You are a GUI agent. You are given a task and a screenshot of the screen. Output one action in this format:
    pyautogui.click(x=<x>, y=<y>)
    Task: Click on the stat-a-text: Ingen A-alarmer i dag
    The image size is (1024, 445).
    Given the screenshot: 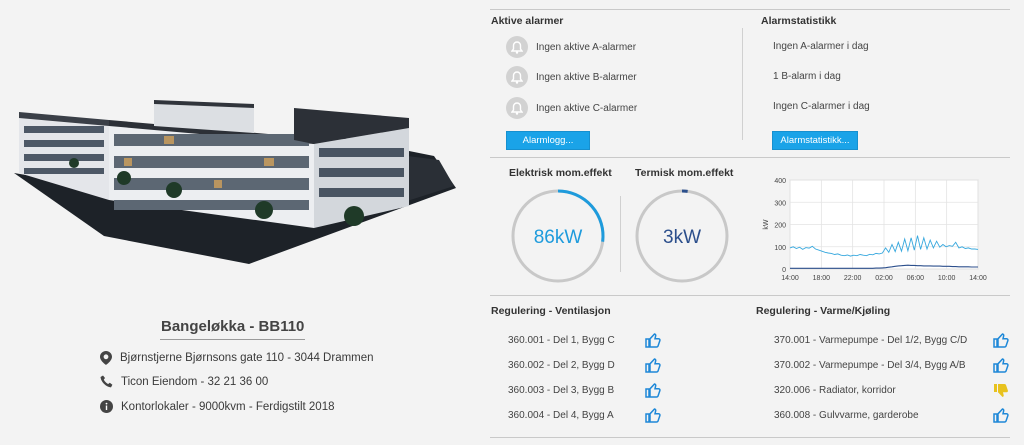 What is the action you would take?
    pyautogui.click(x=821, y=46)
    